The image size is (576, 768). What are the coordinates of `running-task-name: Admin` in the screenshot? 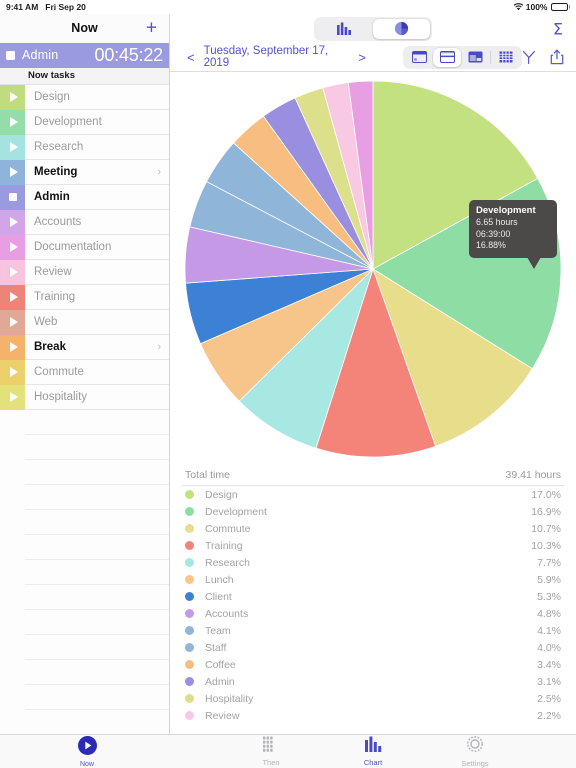 It's located at (40, 55).